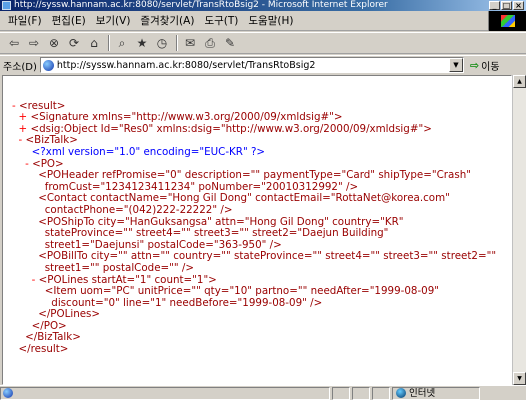 The image size is (526, 400). Describe the element at coordinates (165, 393) in the screenshot. I see `status-main-pane` at that location.